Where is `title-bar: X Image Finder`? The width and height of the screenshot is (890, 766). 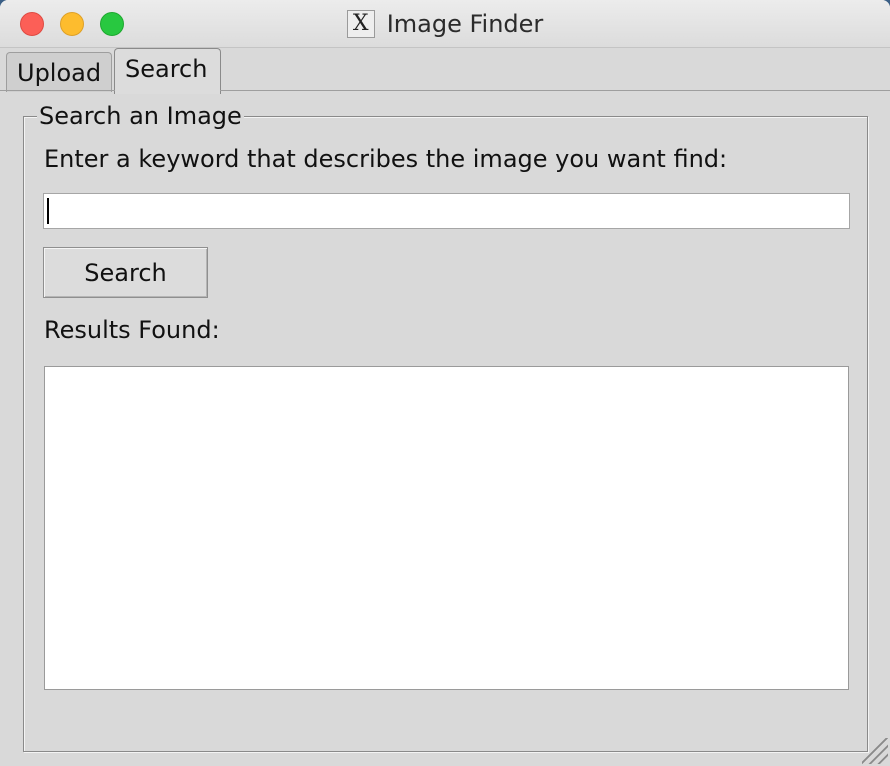 title-bar: X Image Finder is located at coordinates (445, 24).